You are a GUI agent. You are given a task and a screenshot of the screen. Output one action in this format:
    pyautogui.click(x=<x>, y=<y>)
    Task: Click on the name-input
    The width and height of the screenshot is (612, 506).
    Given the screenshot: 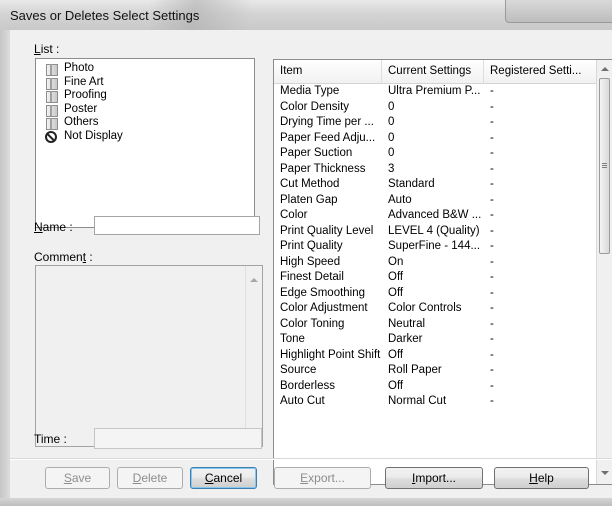 What is the action you would take?
    pyautogui.click(x=177, y=225)
    